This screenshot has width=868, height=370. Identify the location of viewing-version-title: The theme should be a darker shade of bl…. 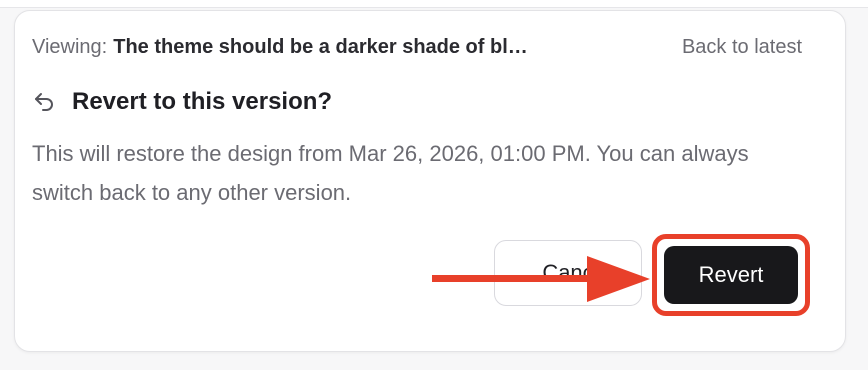
(320, 46).